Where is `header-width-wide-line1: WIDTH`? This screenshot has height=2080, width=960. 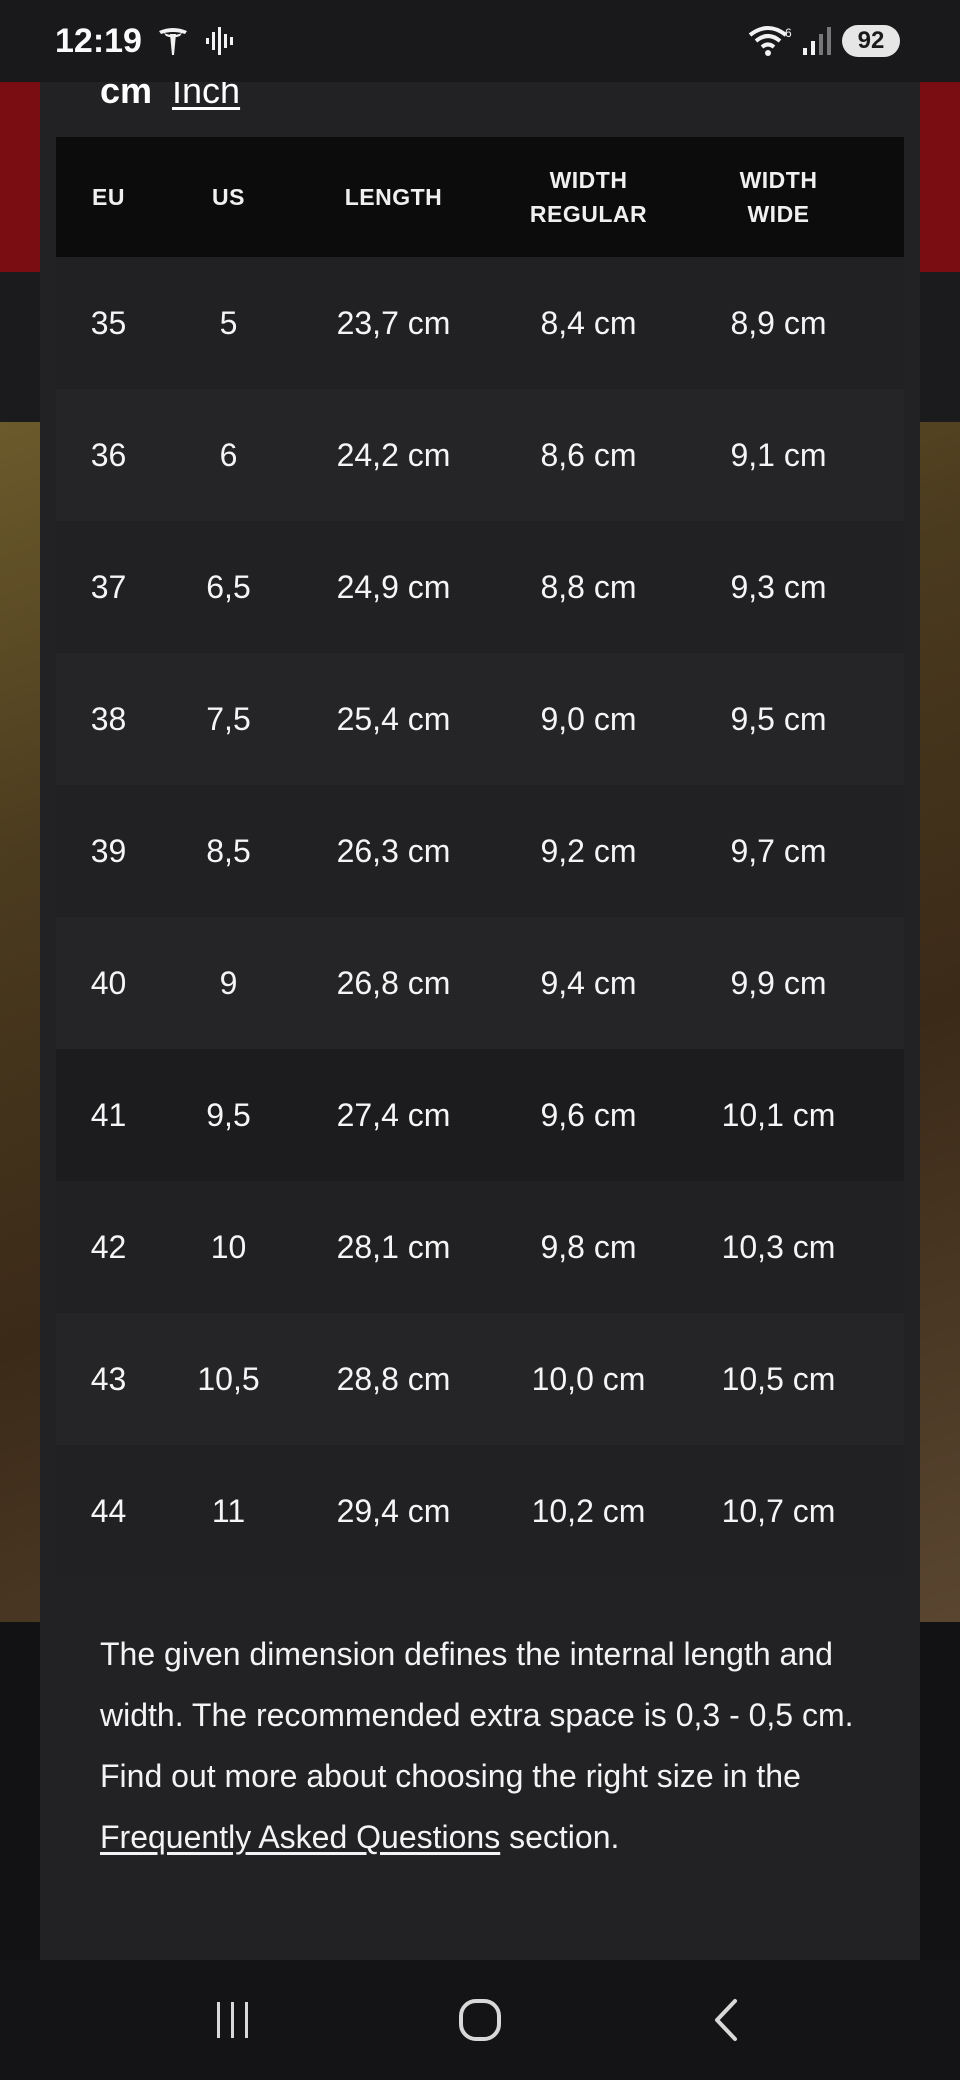
header-width-wide-line1: WIDTH is located at coordinates (778, 180).